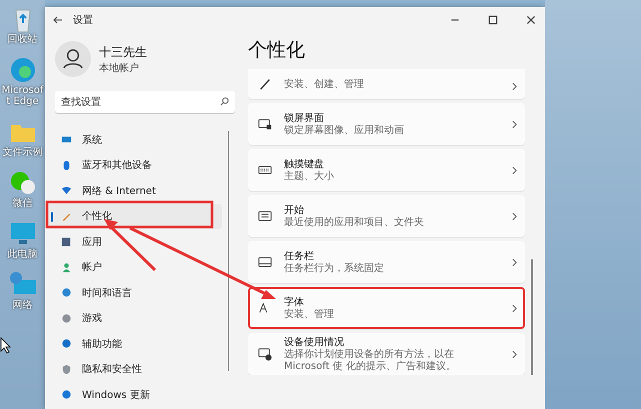  Describe the element at coordinates (309, 177) in the screenshot. I see `card-description: 主题、大小` at that location.